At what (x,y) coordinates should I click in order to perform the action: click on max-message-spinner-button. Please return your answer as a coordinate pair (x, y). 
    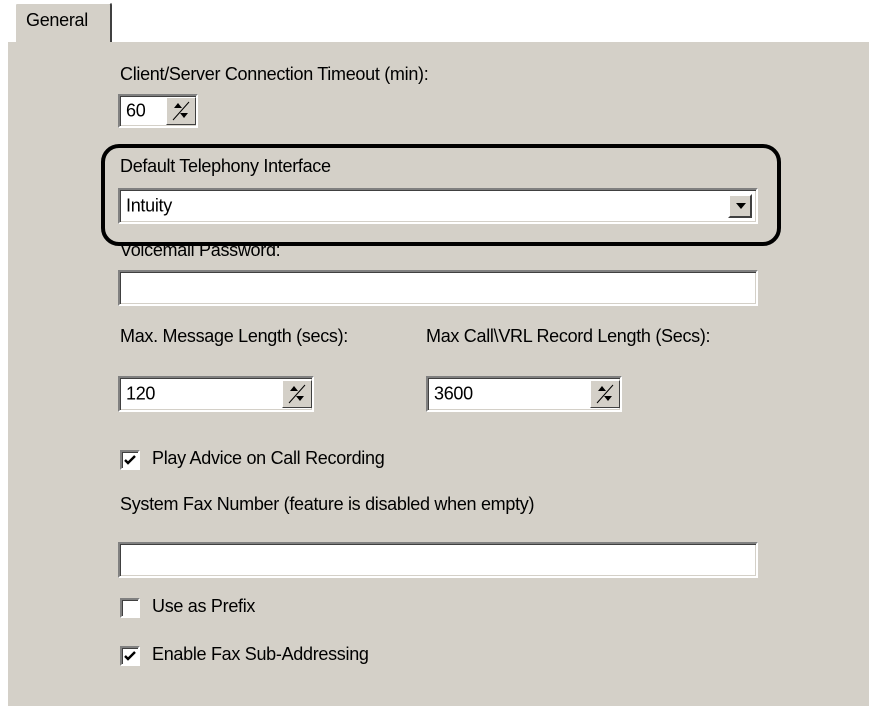
    Looking at the image, I should click on (297, 394).